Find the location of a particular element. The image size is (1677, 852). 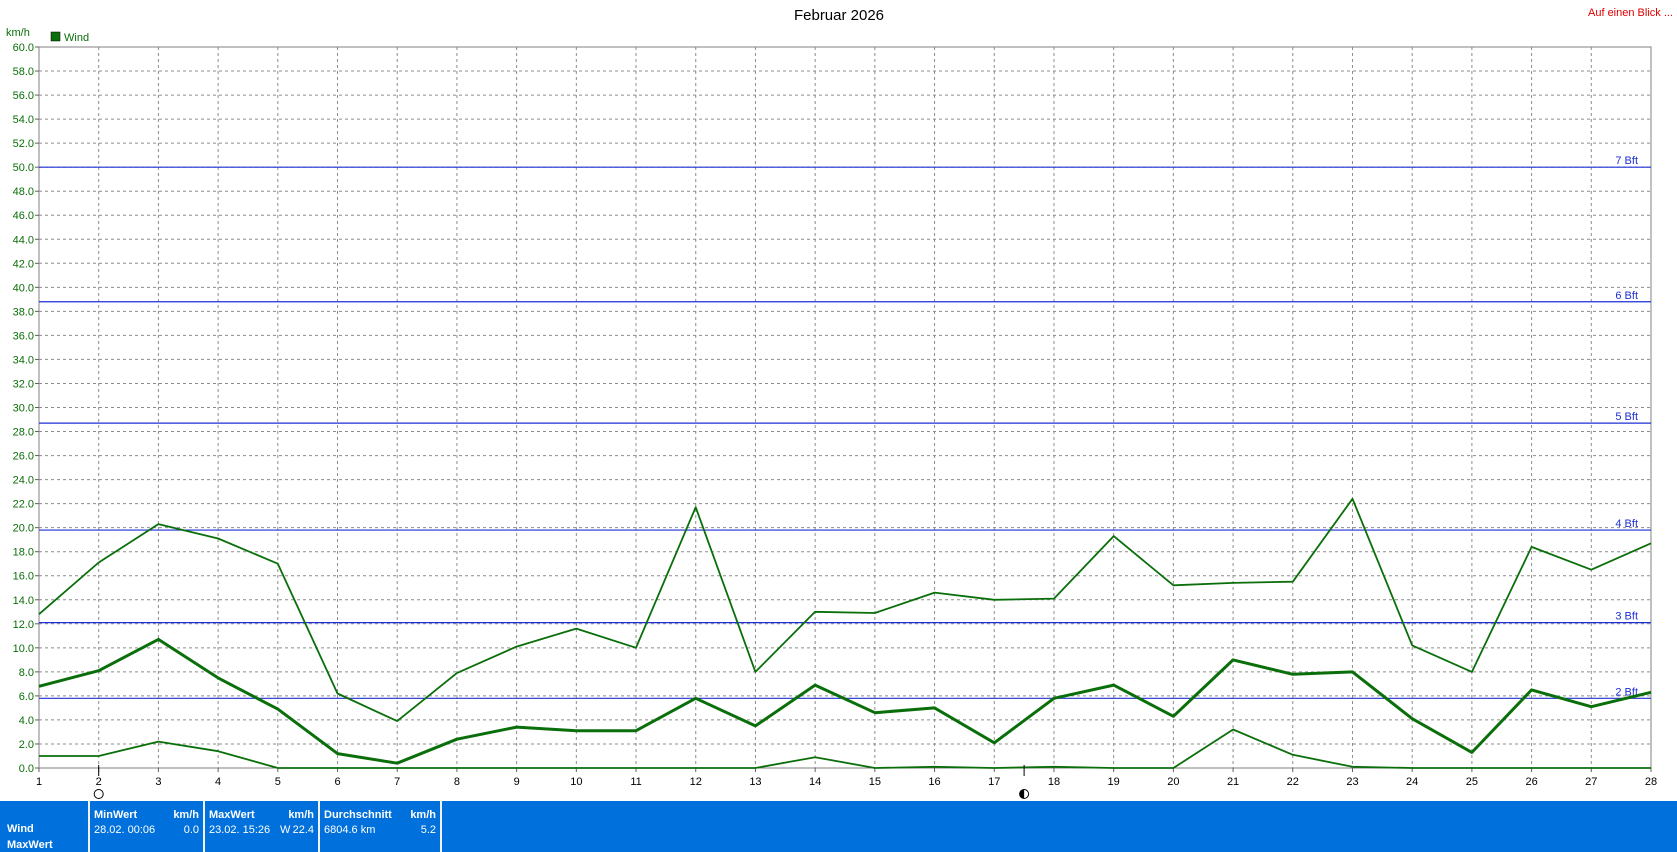

x-tick-label: 22 is located at coordinates (1293, 782).